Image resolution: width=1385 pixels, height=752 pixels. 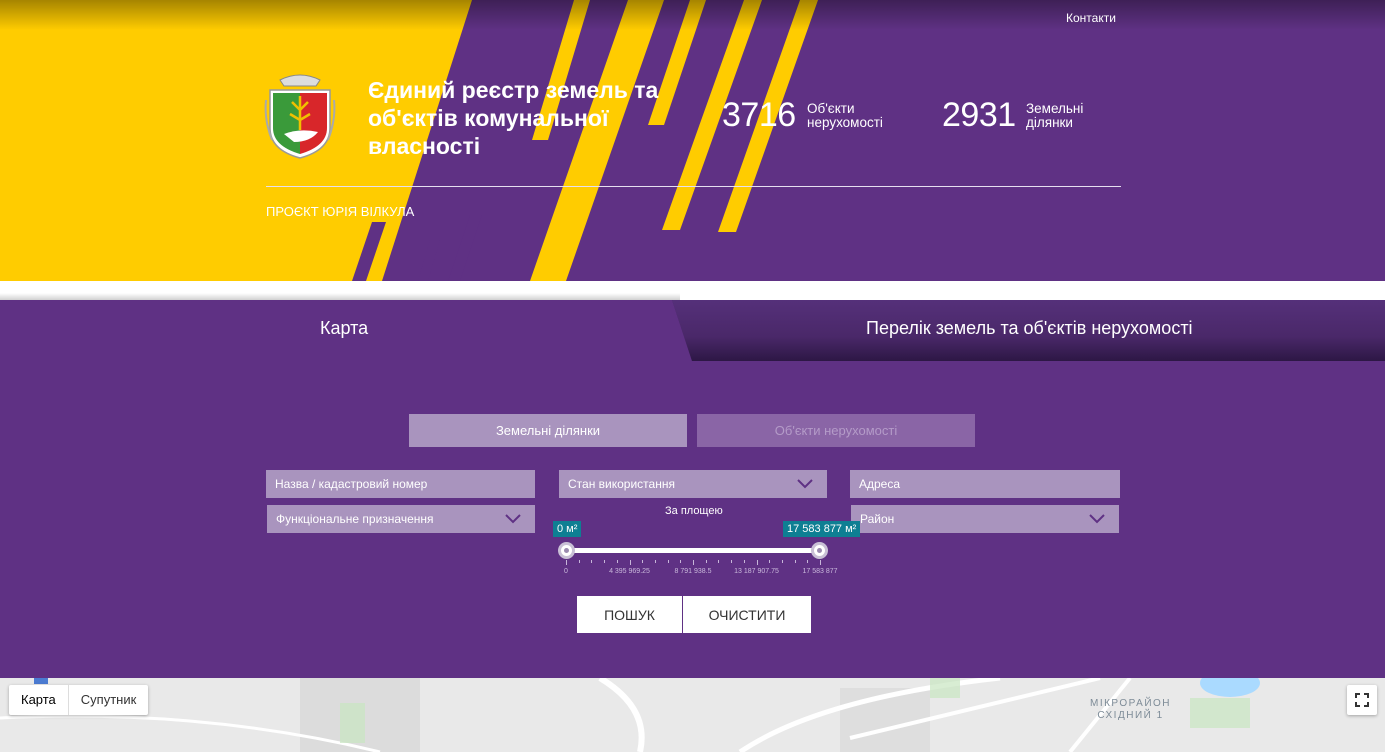 I want to click on fullscreen-button, so click(x=1362, y=700).